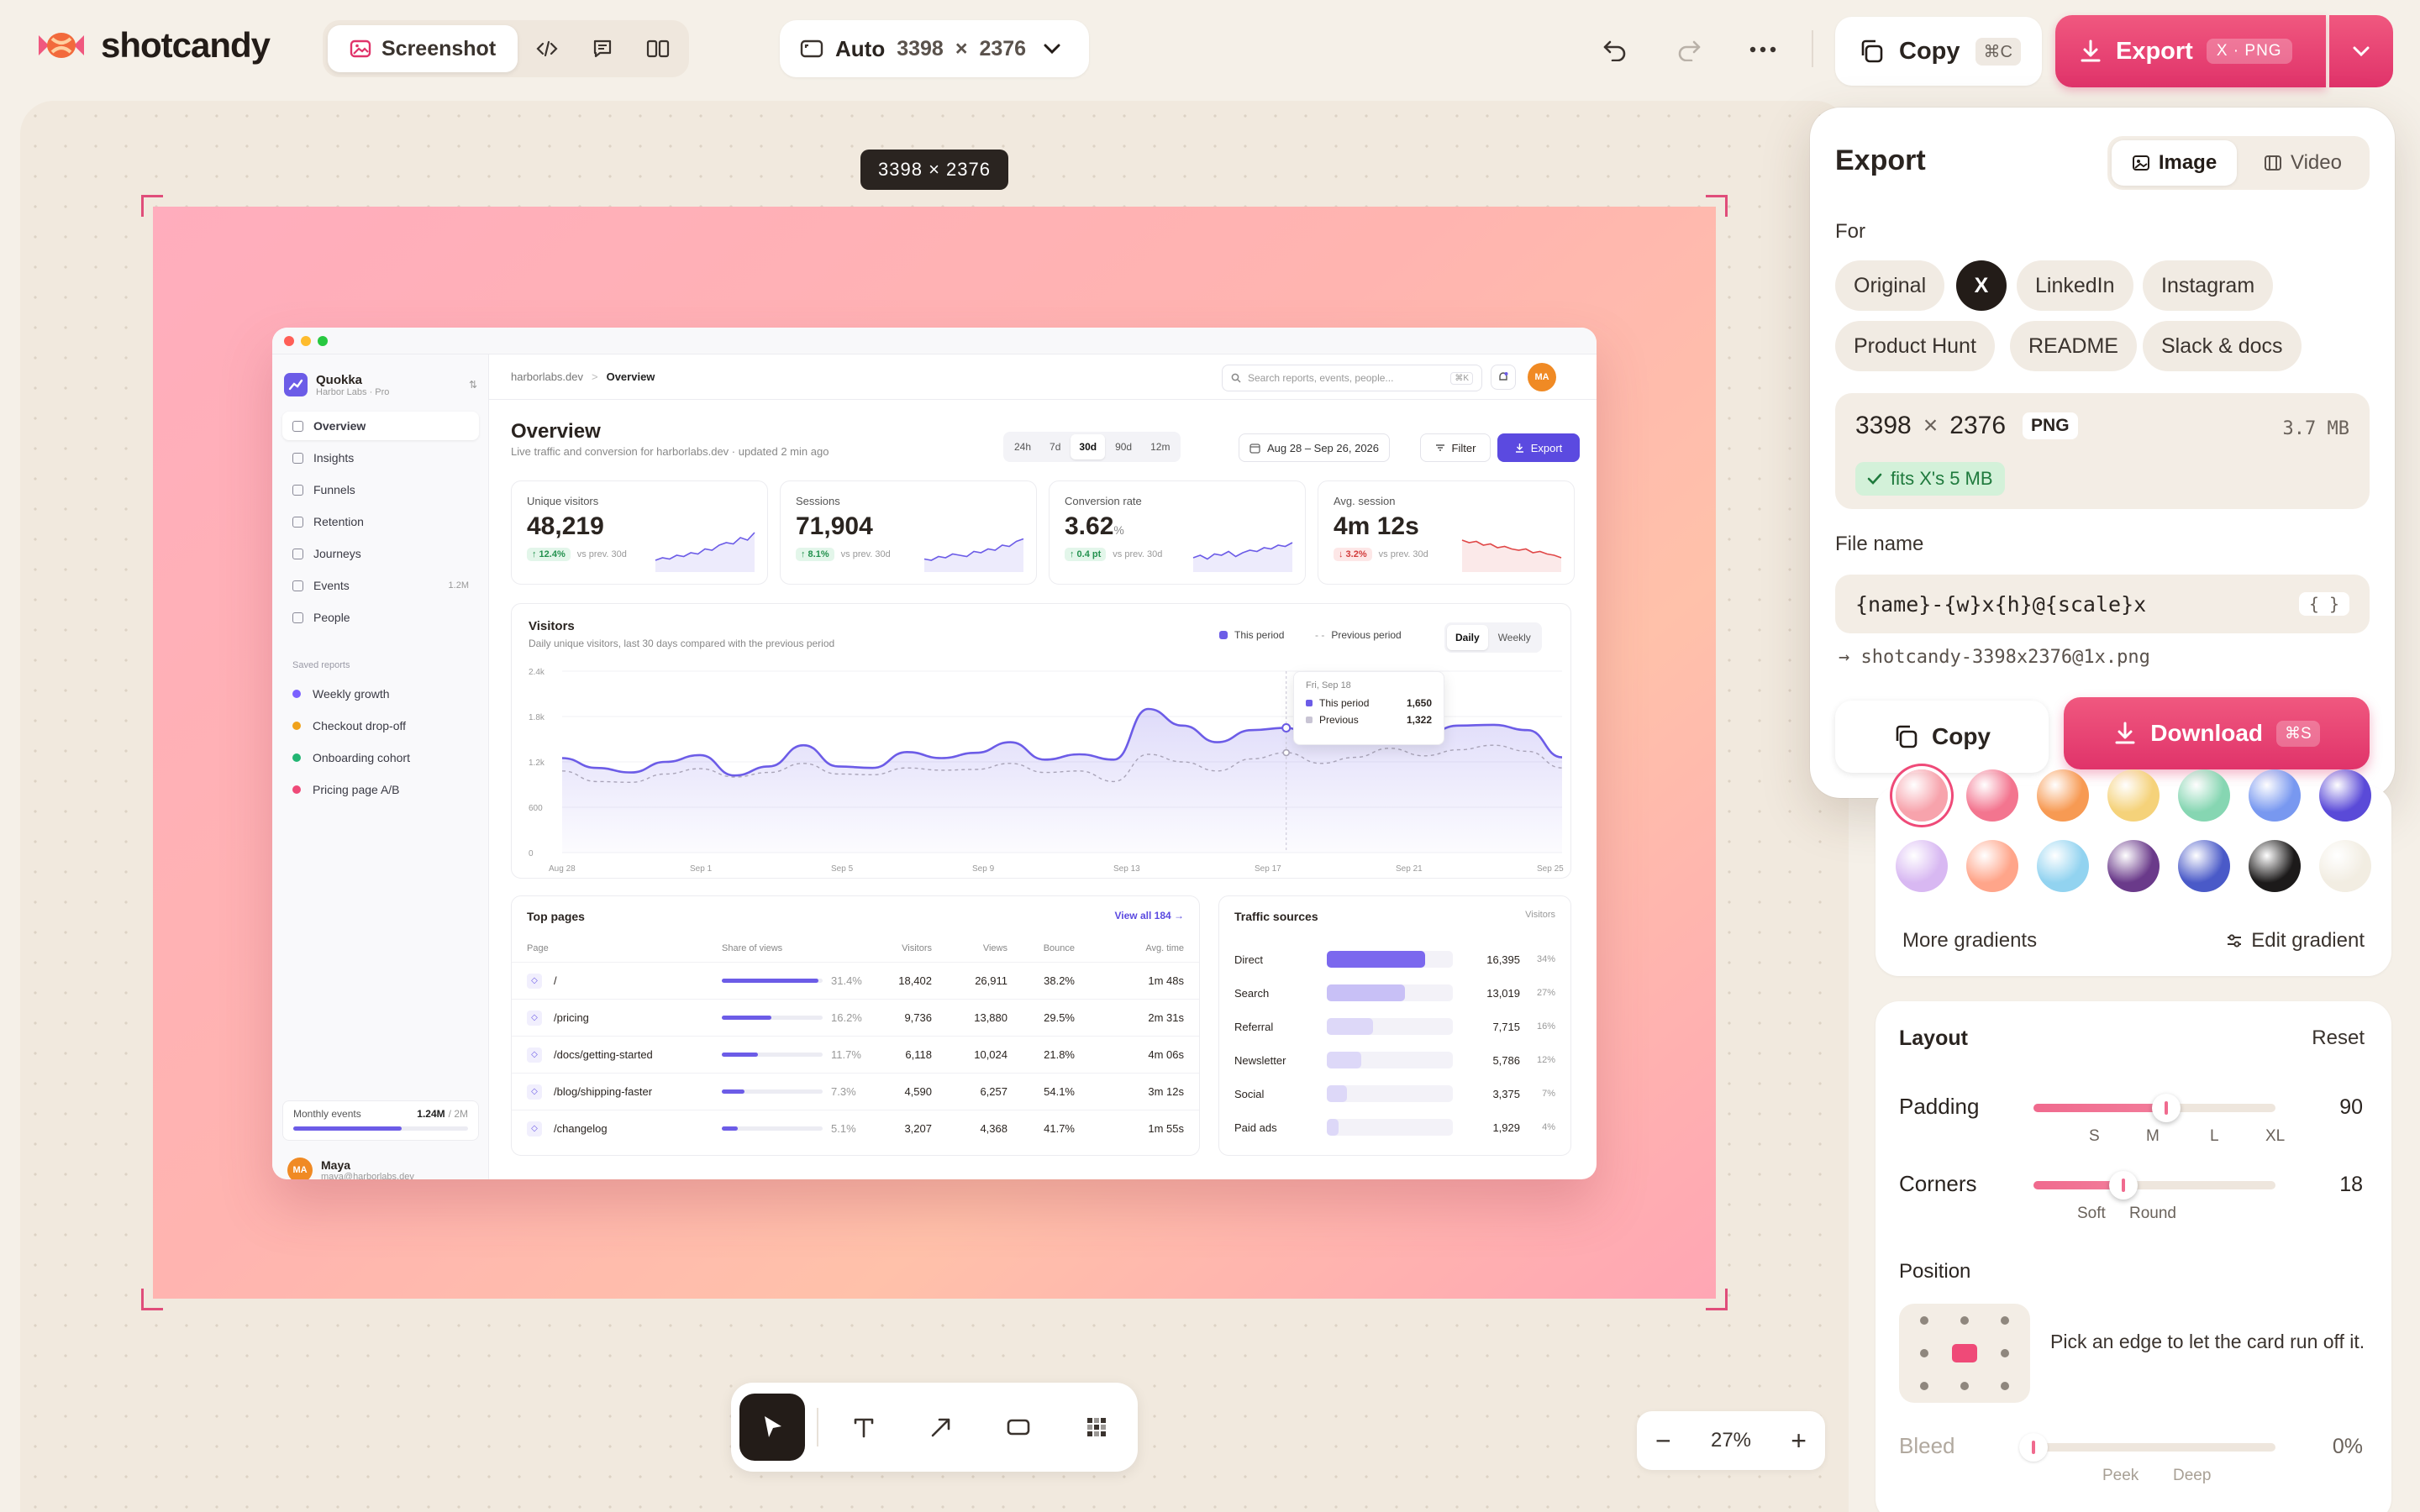  What do you see at coordinates (1538, 447) in the screenshot?
I see `dashboard-export-button: Export` at bounding box center [1538, 447].